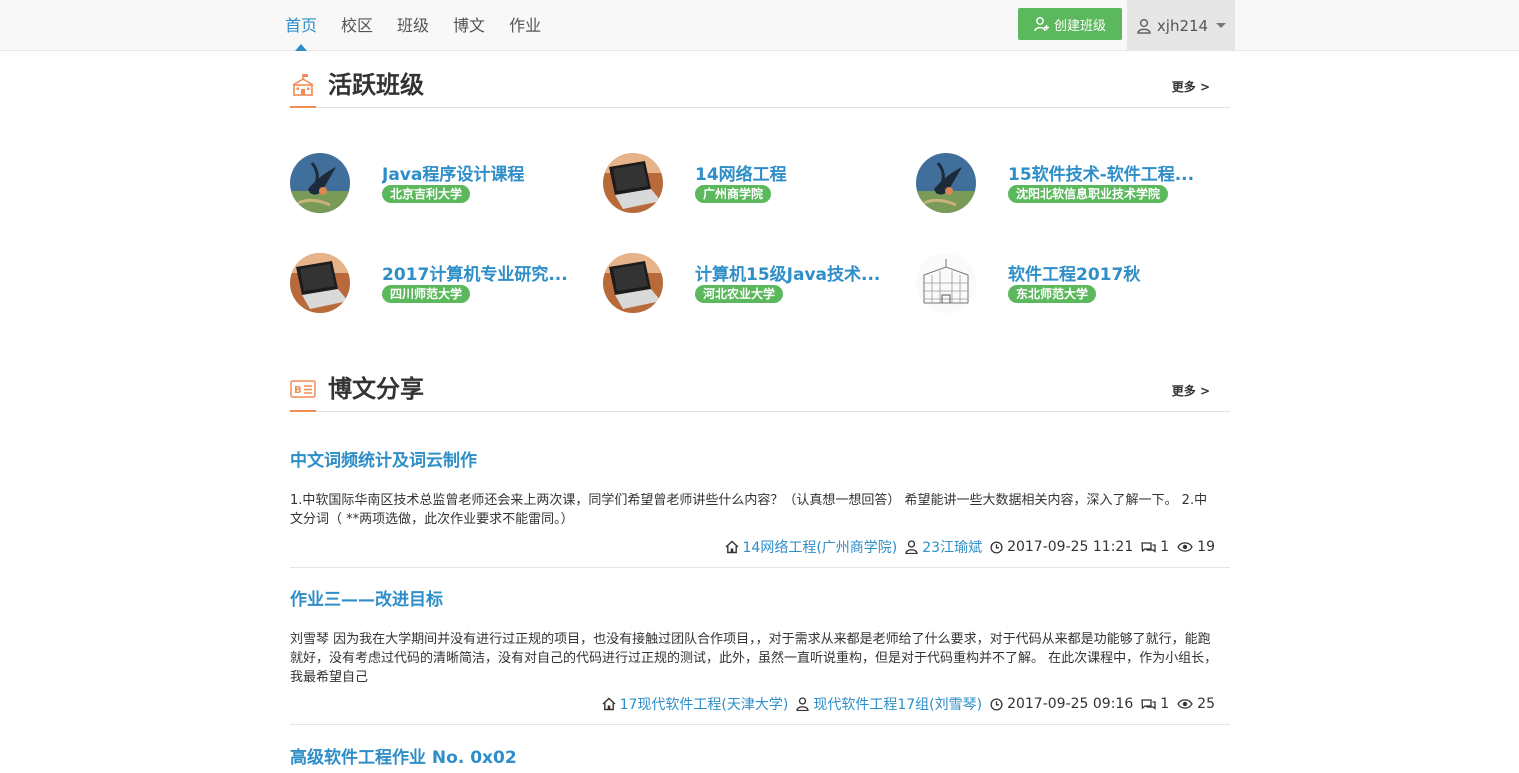 The width and height of the screenshot is (1519, 773). What do you see at coordinates (482, 172) in the screenshot?
I see `class-name: Java程序设计课程` at bounding box center [482, 172].